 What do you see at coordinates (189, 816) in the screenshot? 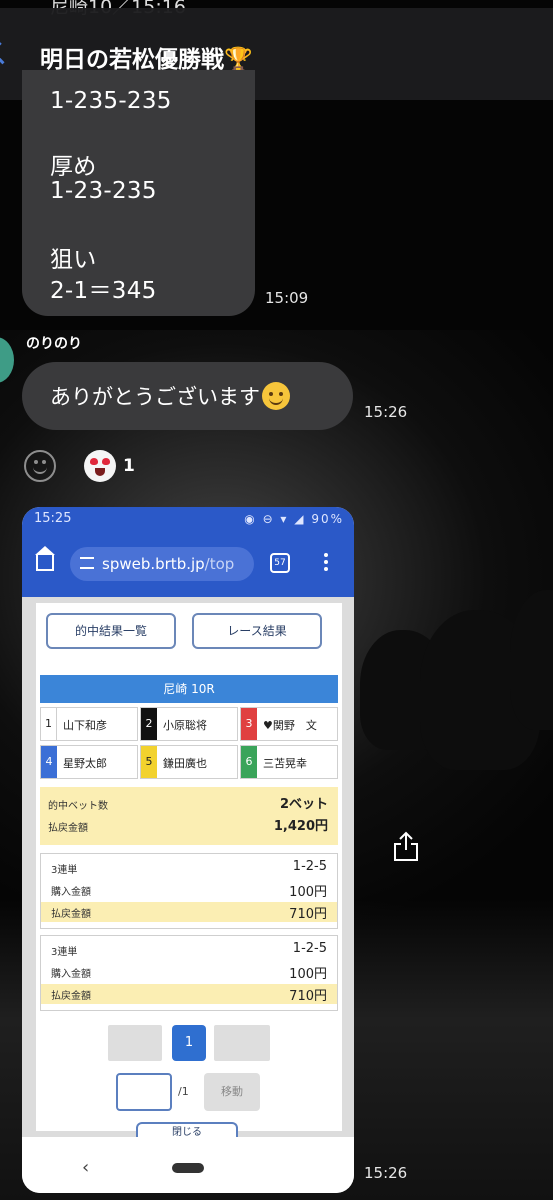
I see `hit-summary: 的中ベット数 2ベット 払戻金額 1,420円` at bounding box center [189, 816].